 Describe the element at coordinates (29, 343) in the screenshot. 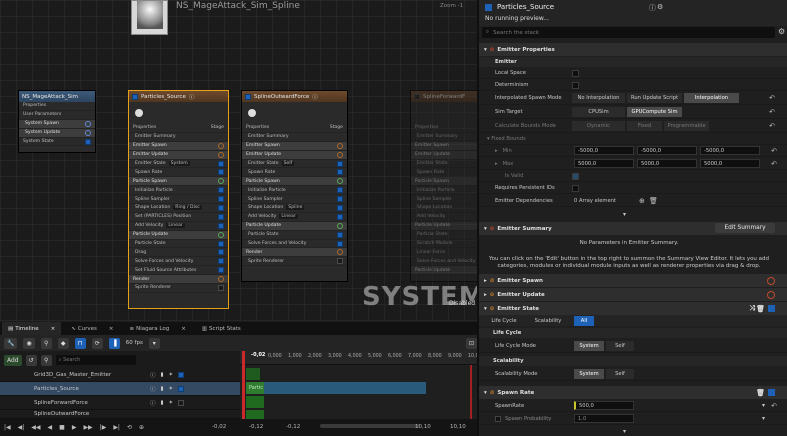

I see `eye-icon: ◉` at that location.